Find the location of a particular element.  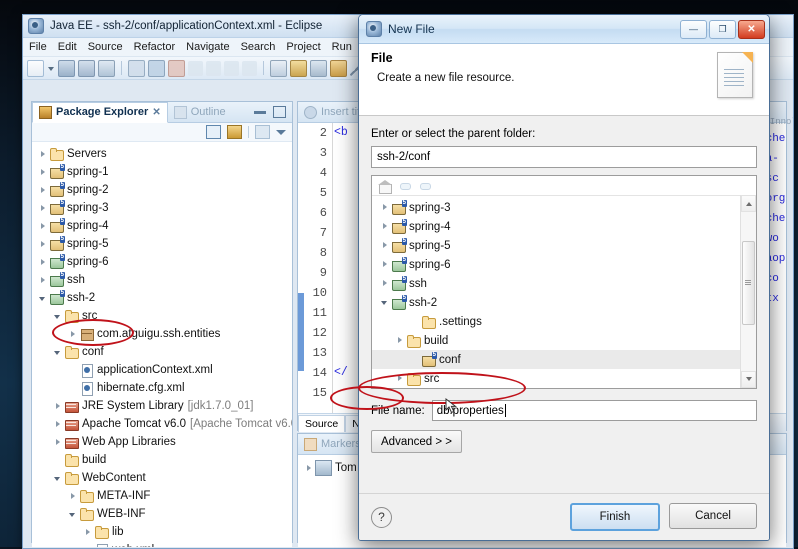

step-return-icon is located at coordinates (231, 68).